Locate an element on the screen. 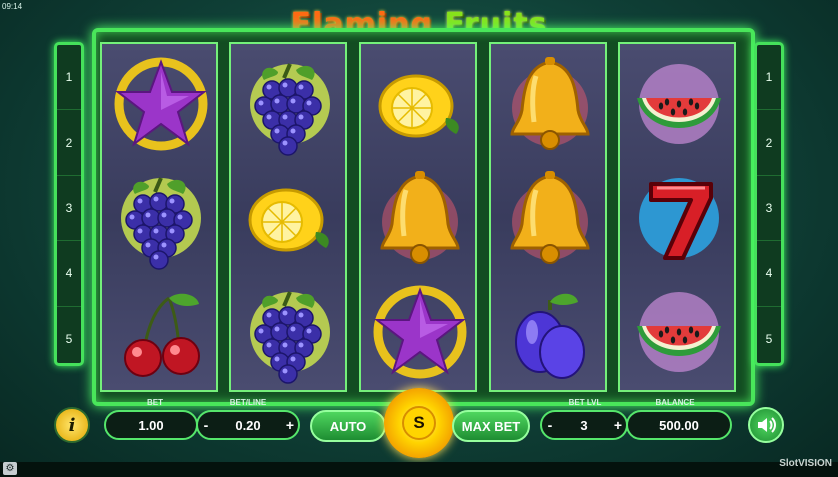 The image size is (838, 477). bet-label: BET is located at coordinates (155, 402).